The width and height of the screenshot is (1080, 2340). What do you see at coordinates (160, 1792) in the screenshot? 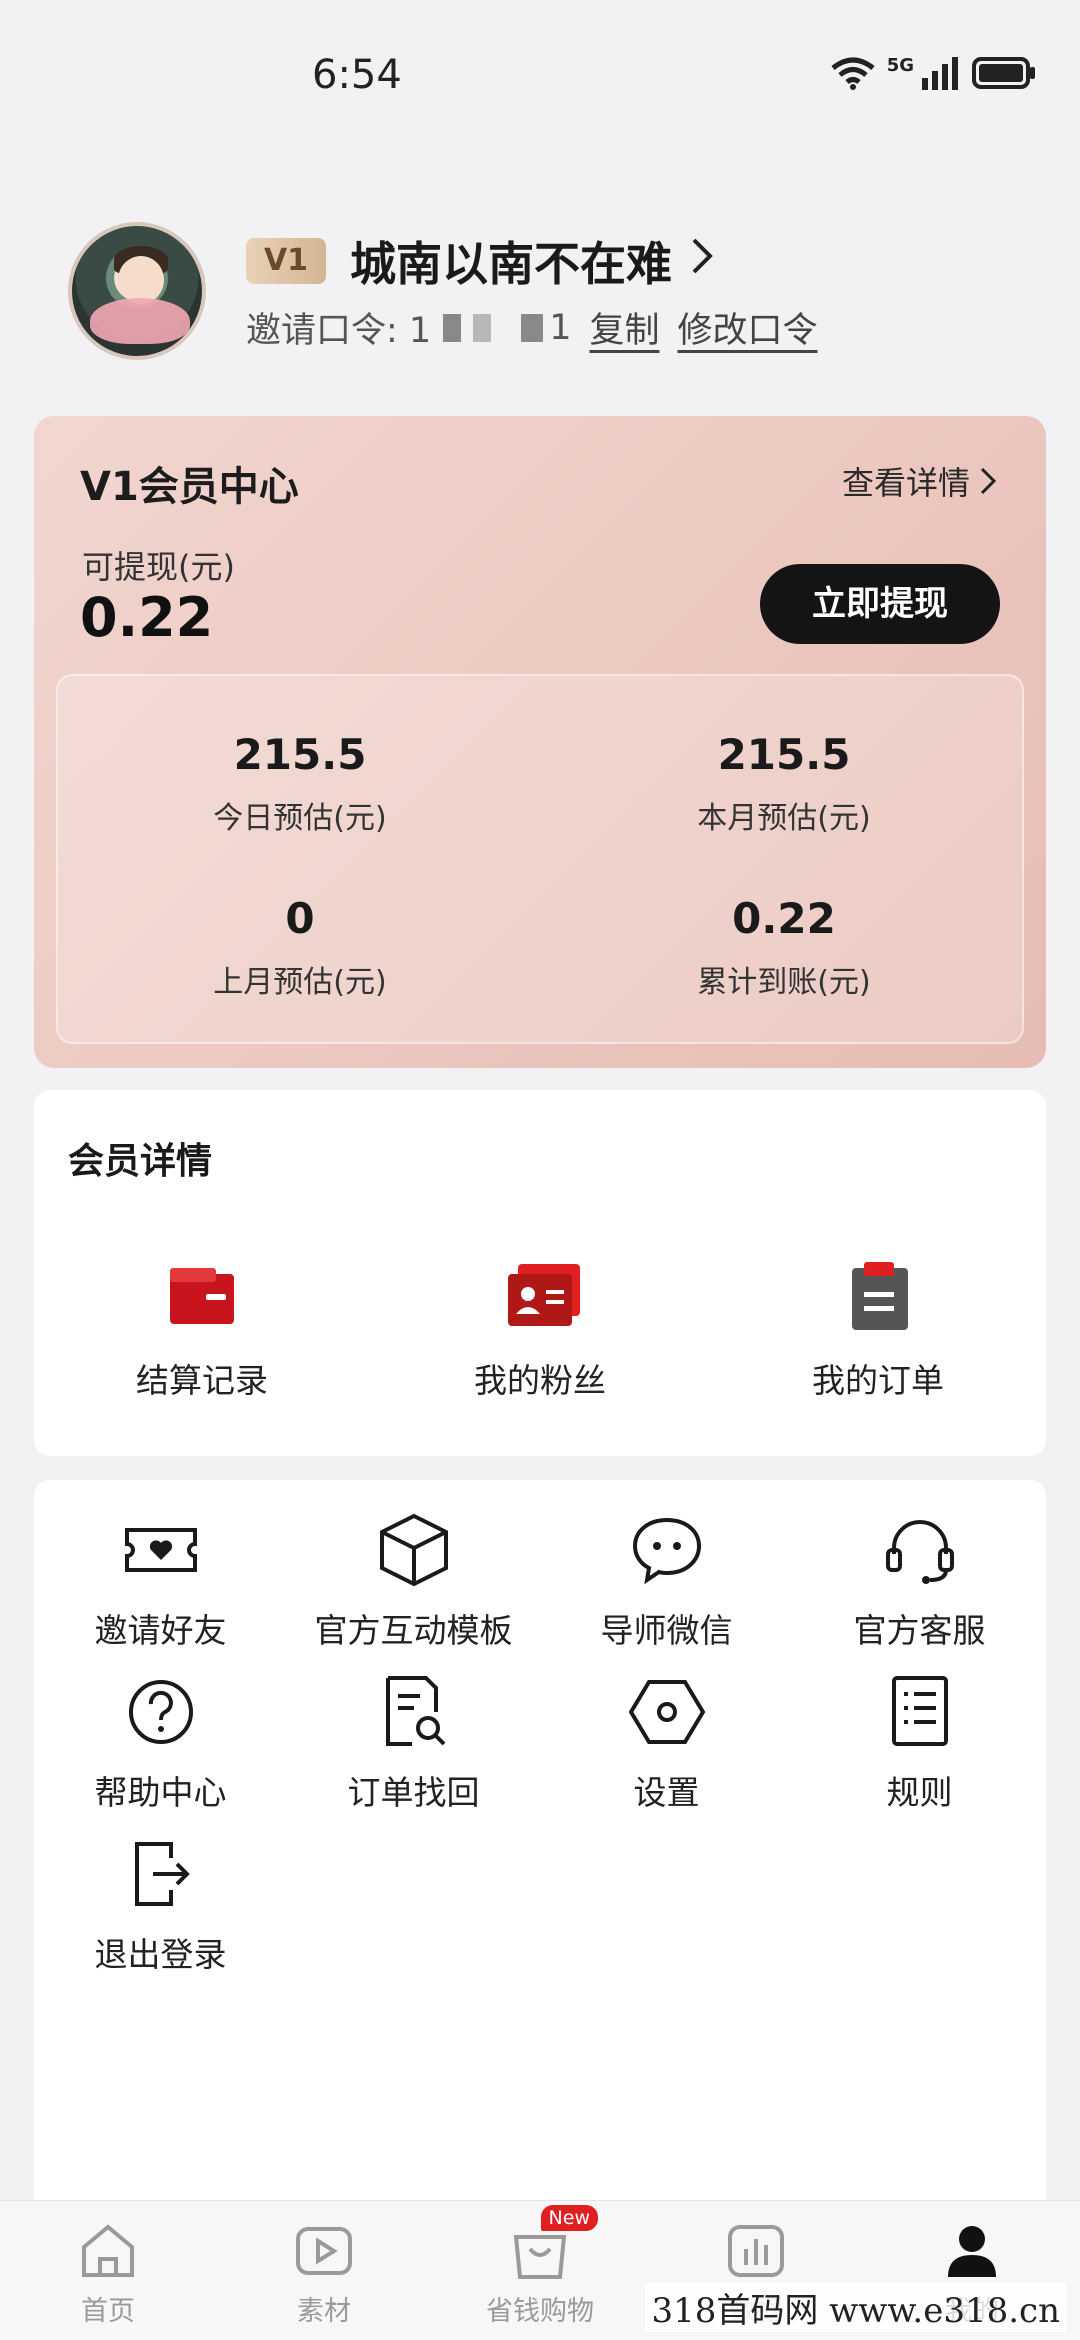
I see `tool-label: 帮助中心` at bounding box center [160, 1792].